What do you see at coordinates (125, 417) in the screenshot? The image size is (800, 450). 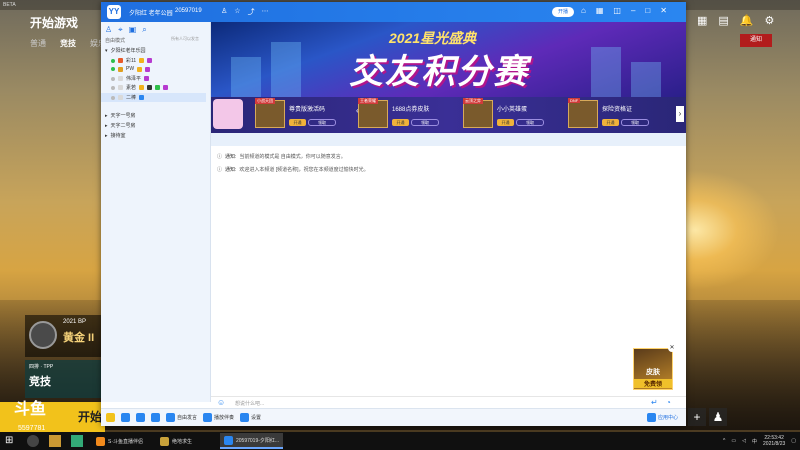 I see `speaker-icon` at bounding box center [125, 417].